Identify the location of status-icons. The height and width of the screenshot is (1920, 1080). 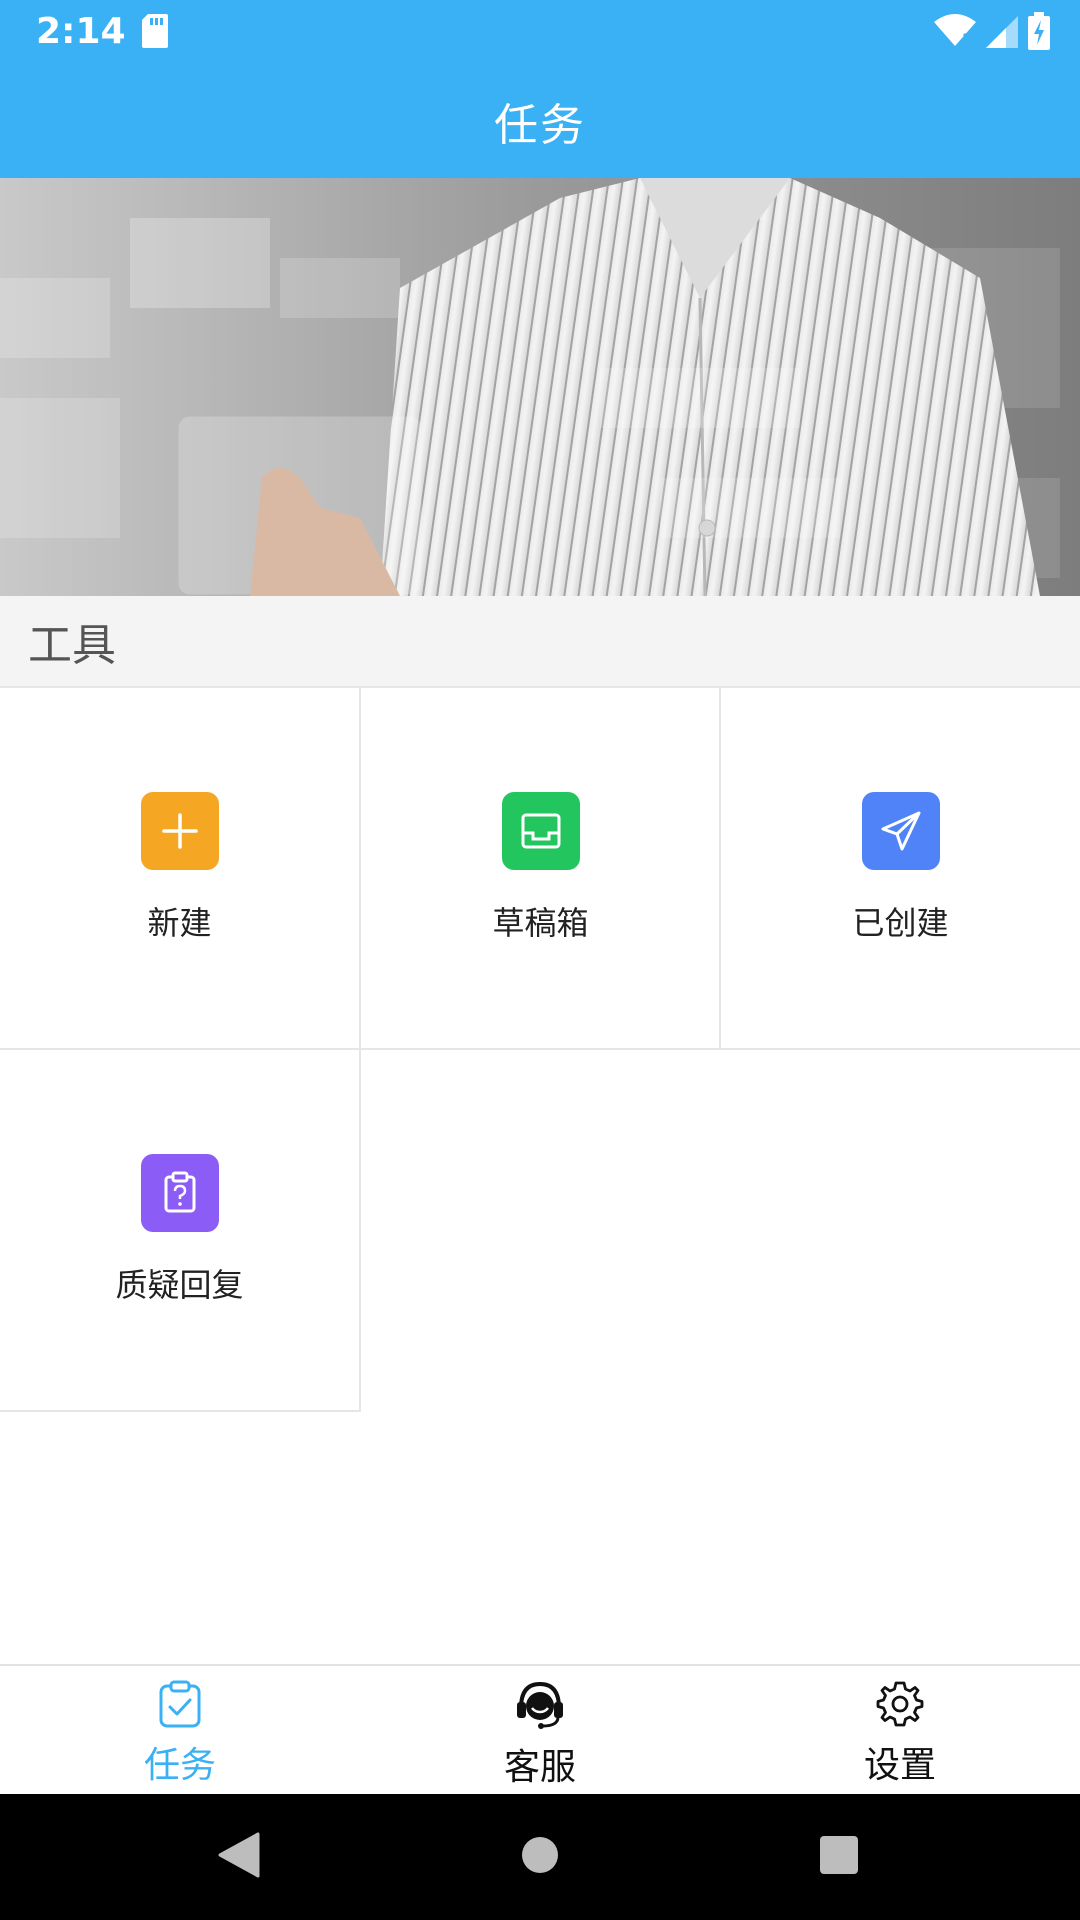
(992, 33).